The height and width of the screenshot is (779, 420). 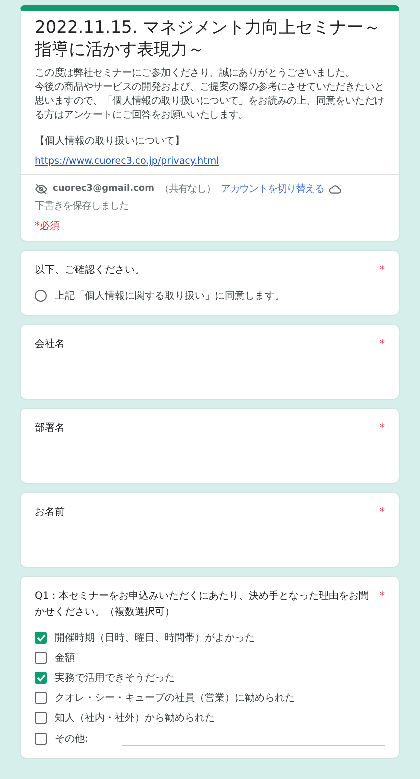 What do you see at coordinates (115, 679) in the screenshot?
I see `option-label: 実務で活用できそうだった` at bounding box center [115, 679].